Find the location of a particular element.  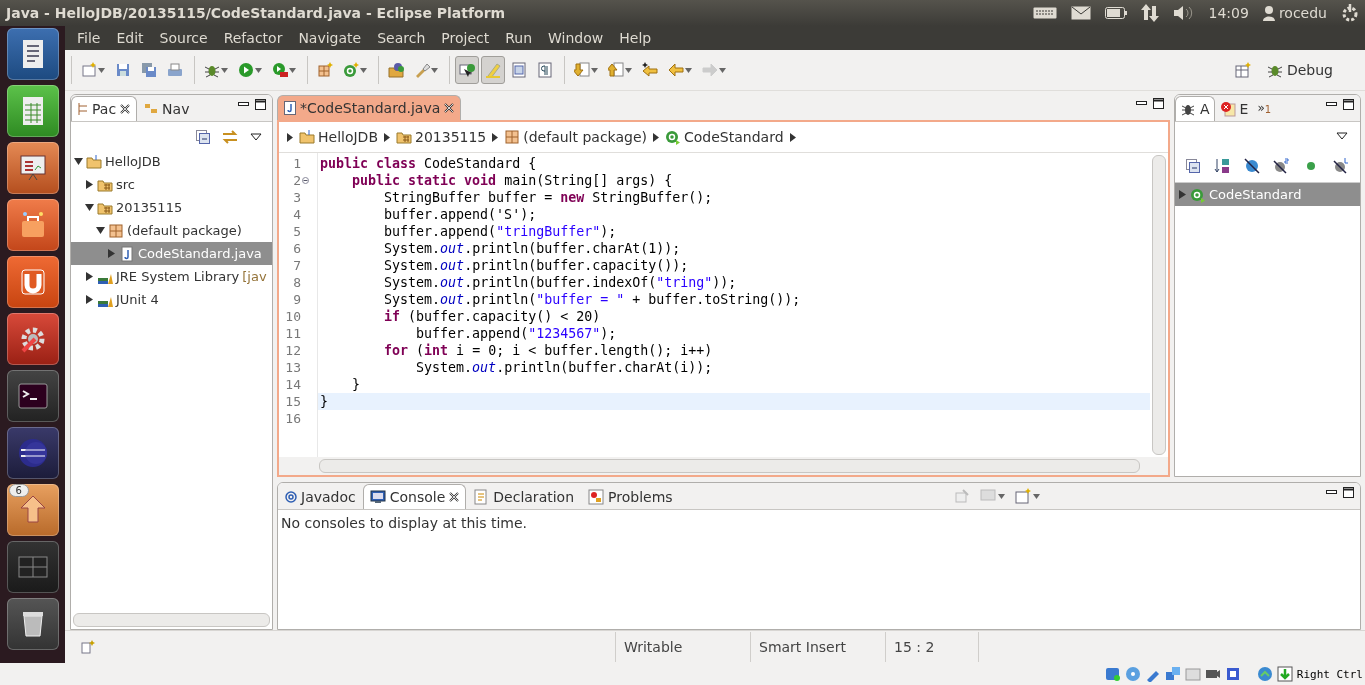

menu-item: Run is located at coordinates (519, 38).